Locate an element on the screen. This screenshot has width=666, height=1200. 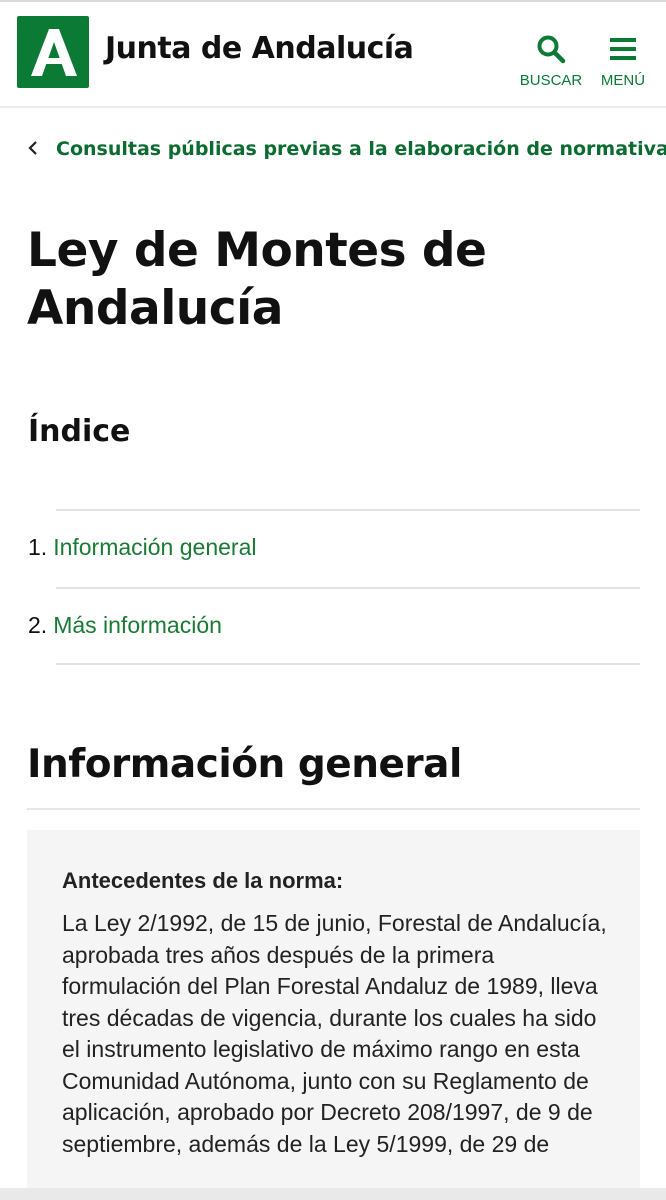
hamburger-icon is located at coordinates (623, 49).